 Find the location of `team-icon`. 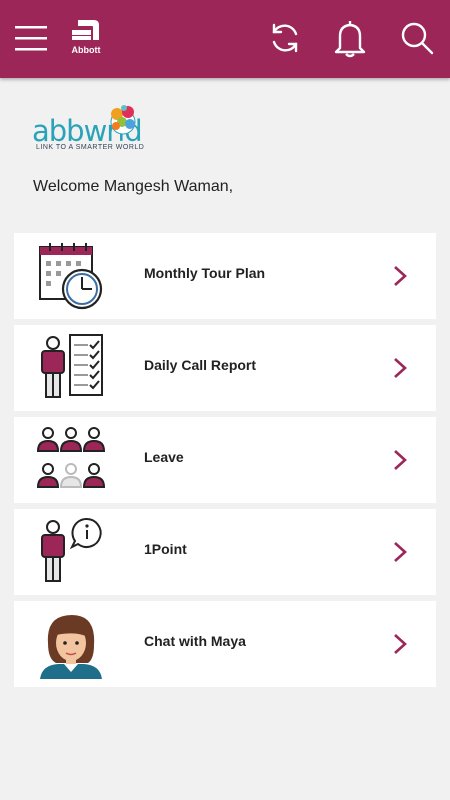

team-icon is located at coordinates (71, 457).